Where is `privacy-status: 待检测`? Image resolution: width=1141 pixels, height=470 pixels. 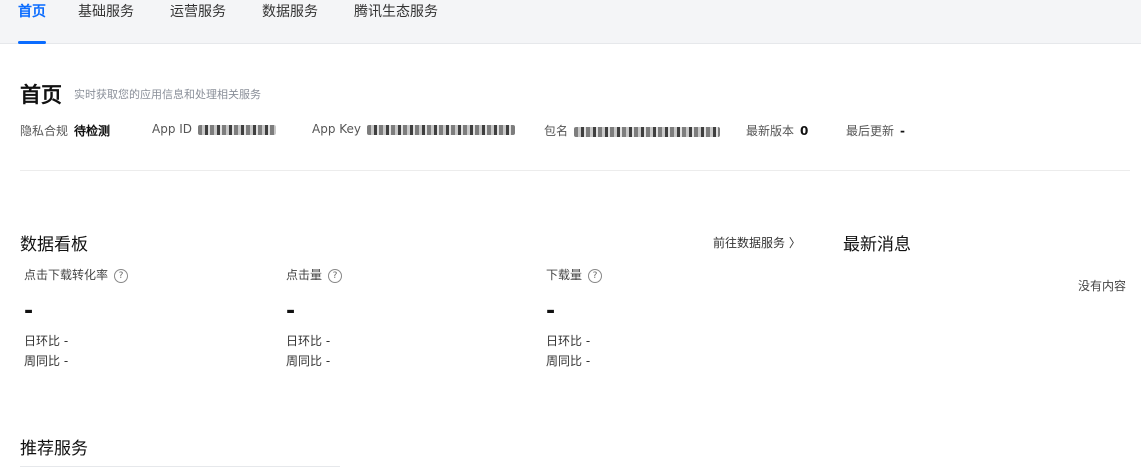 privacy-status: 待检测 is located at coordinates (92, 131).